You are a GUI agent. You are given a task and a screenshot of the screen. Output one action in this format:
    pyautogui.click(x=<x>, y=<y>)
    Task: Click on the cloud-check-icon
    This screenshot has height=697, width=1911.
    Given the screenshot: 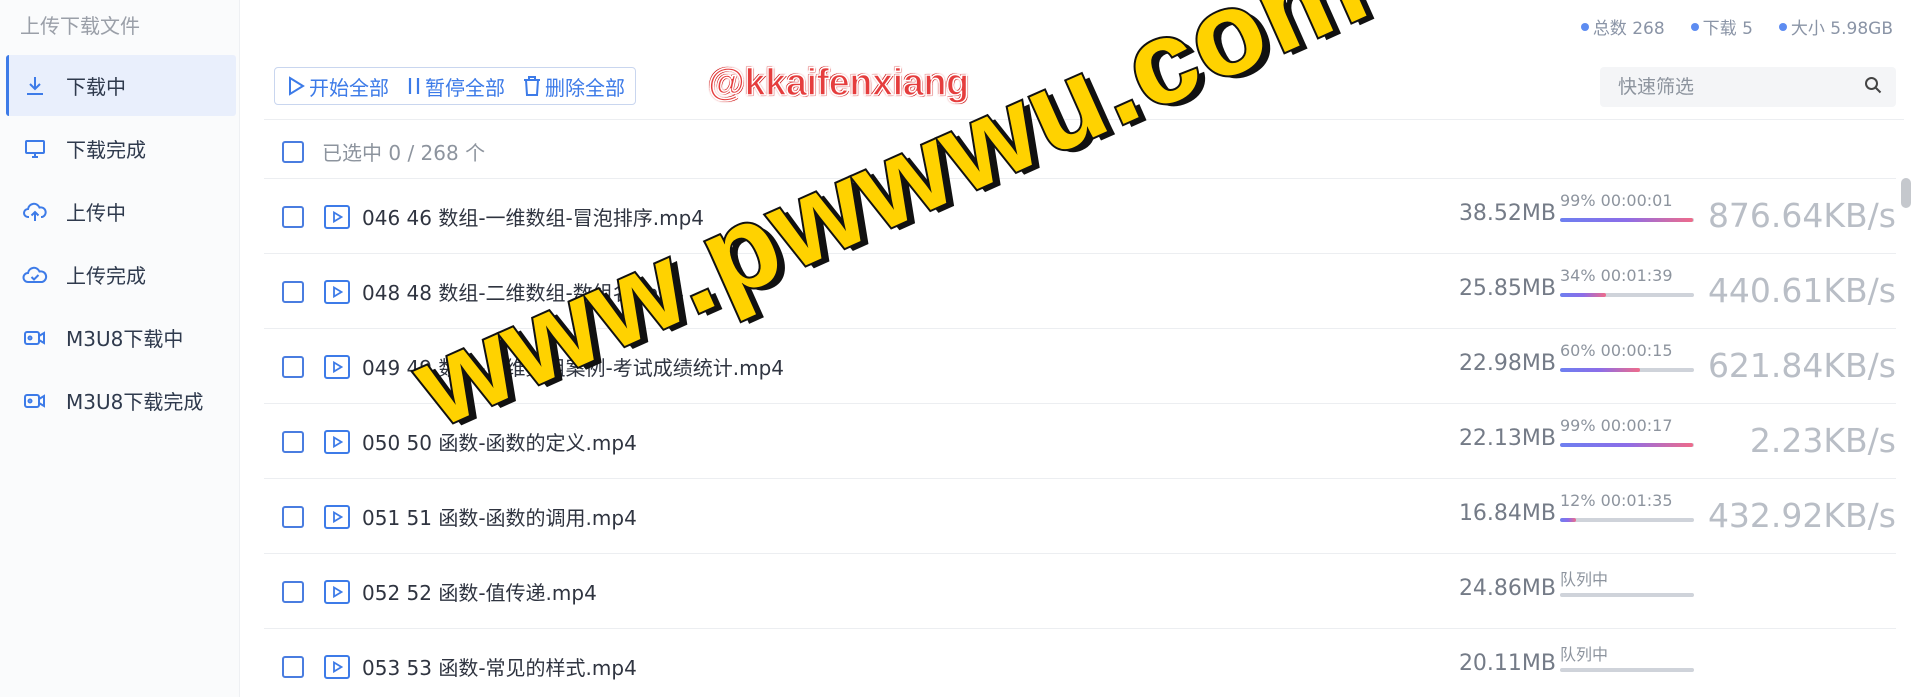 What is the action you would take?
    pyautogui.click(x=35, y=275)
    